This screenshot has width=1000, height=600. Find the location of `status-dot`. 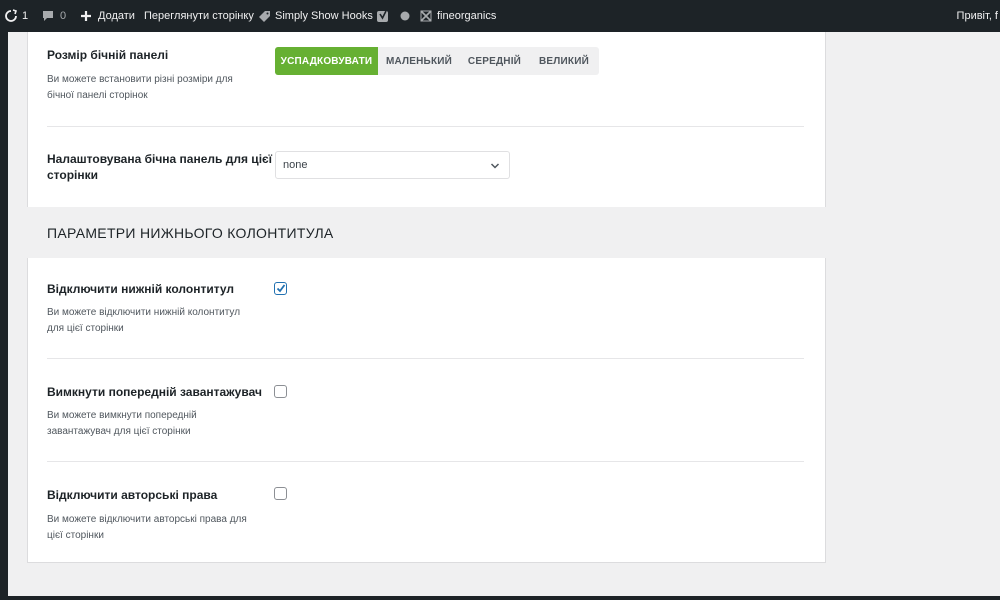

status-dot is located at coordinates (405, 16).